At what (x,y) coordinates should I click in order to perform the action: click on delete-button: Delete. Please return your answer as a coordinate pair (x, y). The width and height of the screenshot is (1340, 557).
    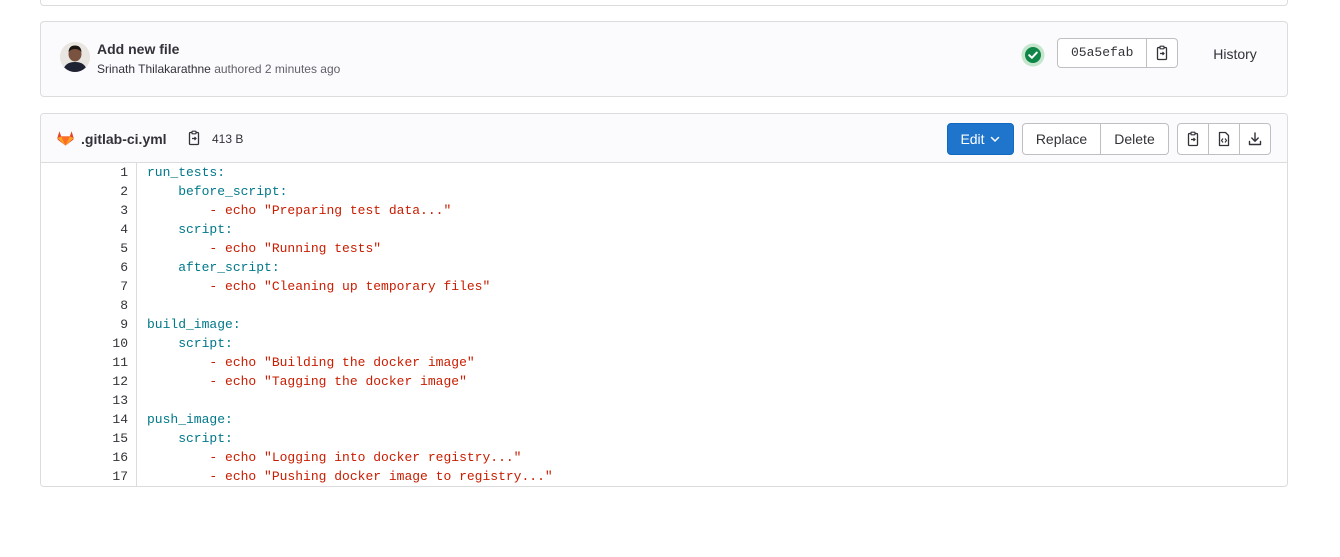
    Looking at the image, I should click on (1134, 139).